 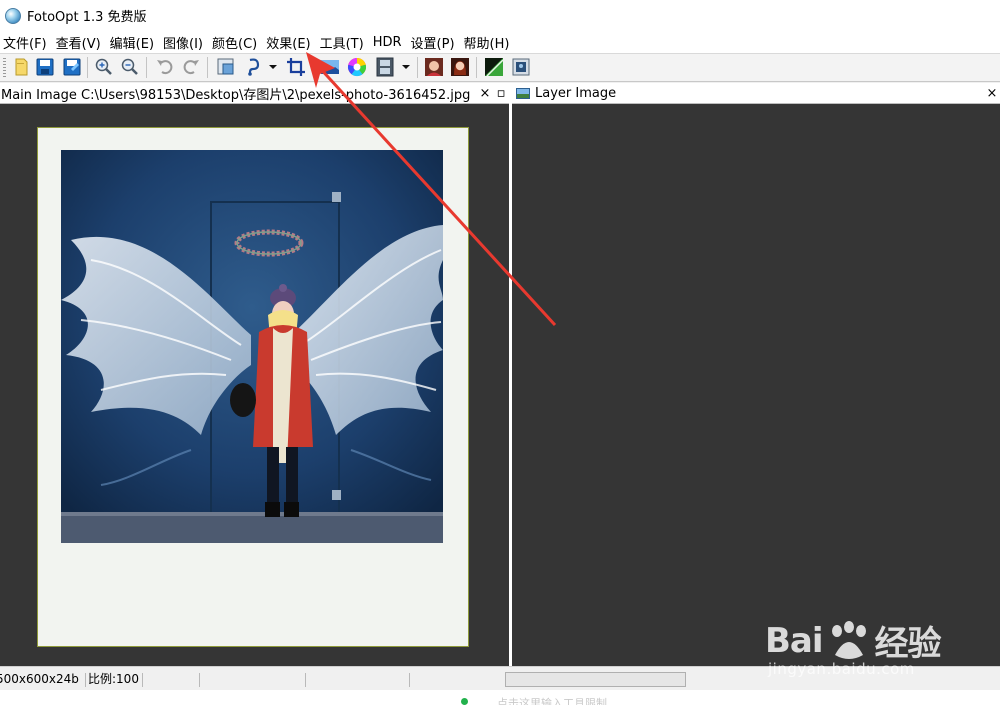 I want to click on save-button, so click(x=45, y=67).